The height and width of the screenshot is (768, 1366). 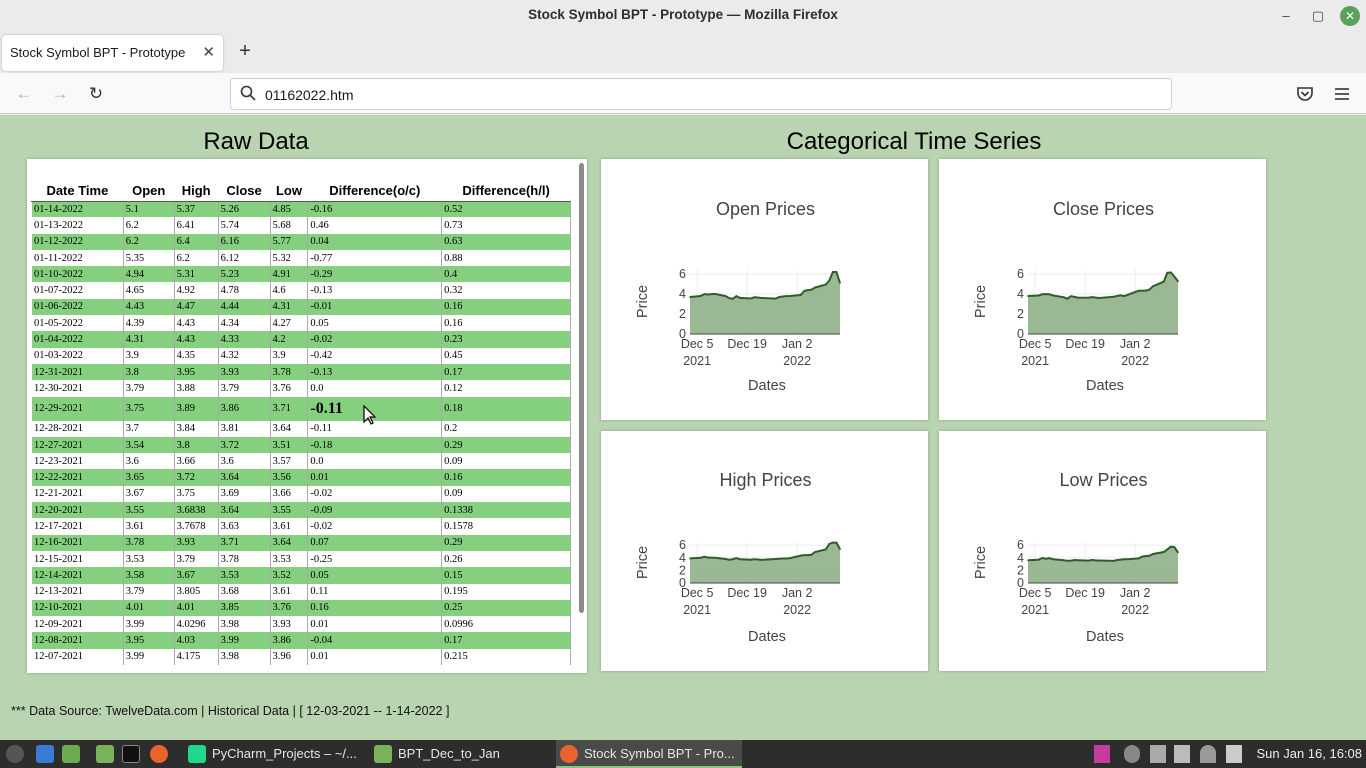 I want to click on wifi-icon, so click(x=1208, y=754).